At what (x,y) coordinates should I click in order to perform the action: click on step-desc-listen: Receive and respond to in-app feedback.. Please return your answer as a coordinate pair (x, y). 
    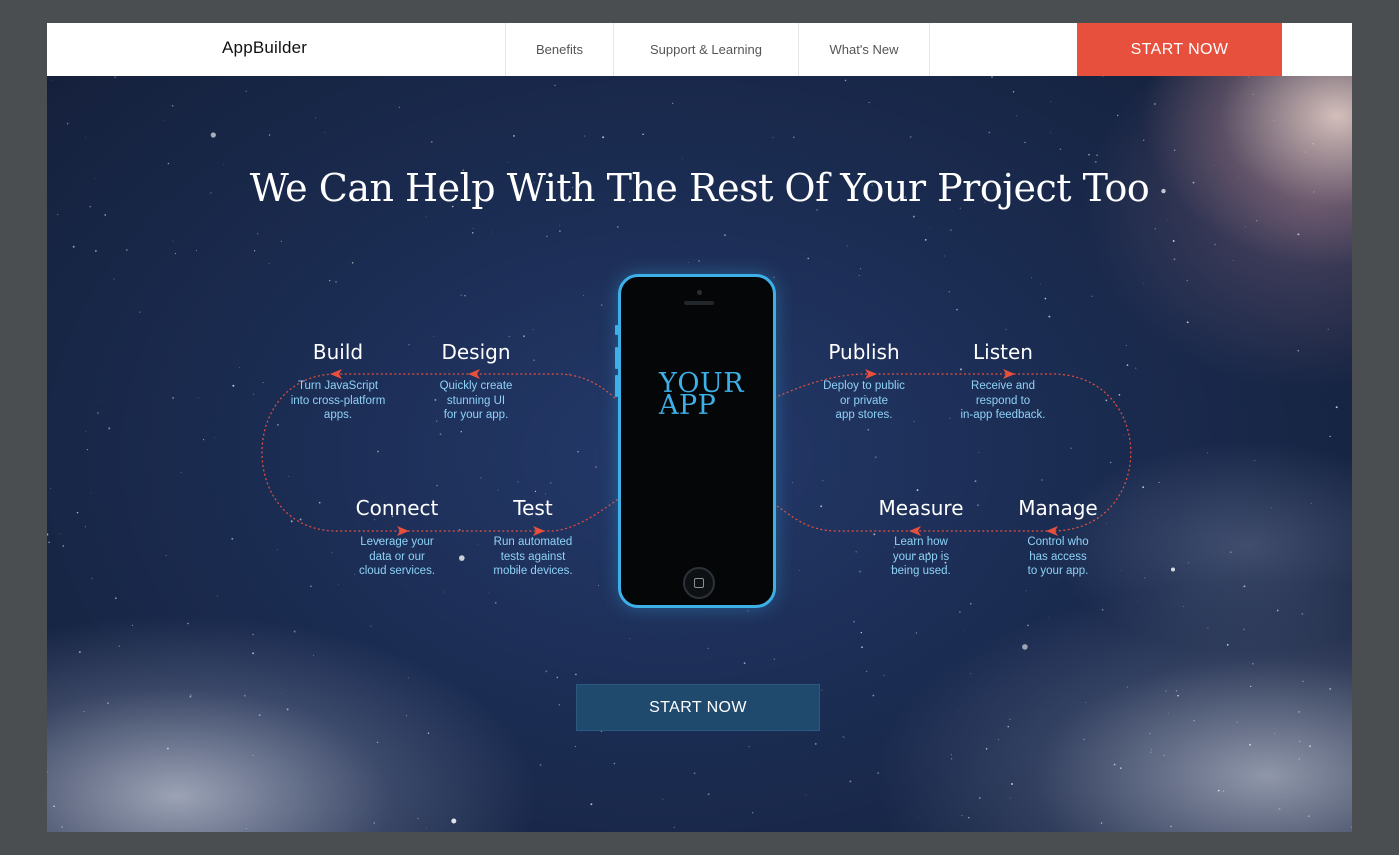
    Looking at the image, I should click on (1003, 400).